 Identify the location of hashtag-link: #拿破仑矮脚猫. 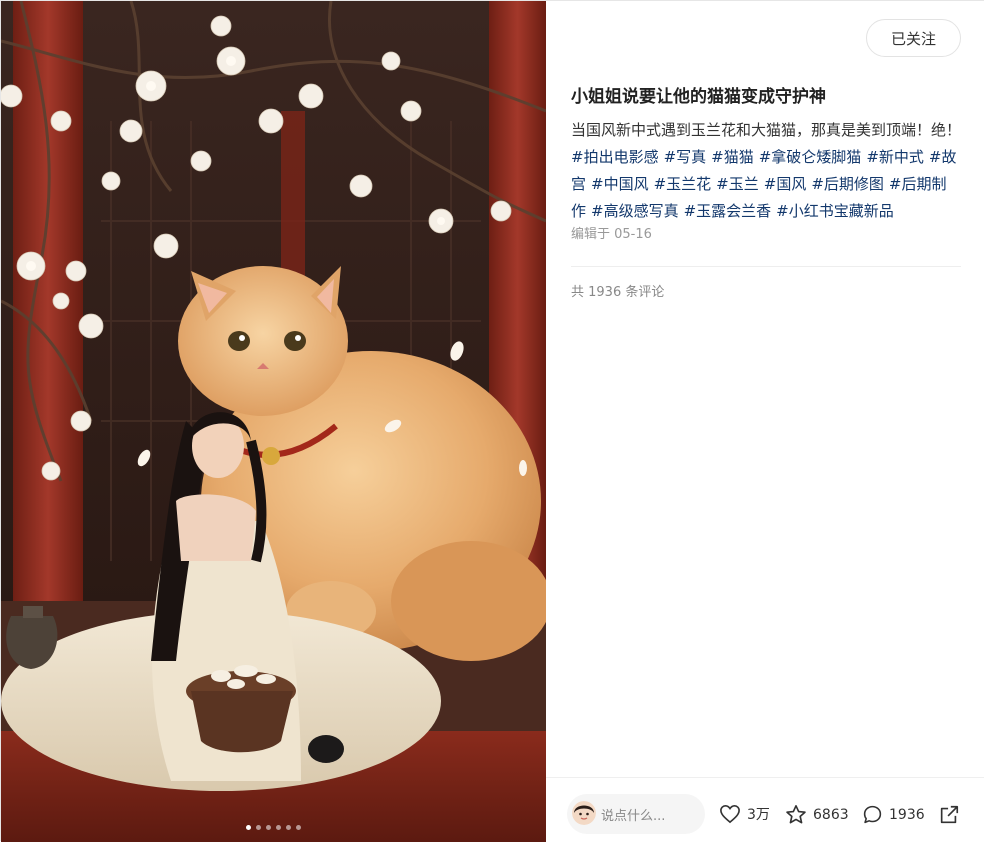
(810, 157).